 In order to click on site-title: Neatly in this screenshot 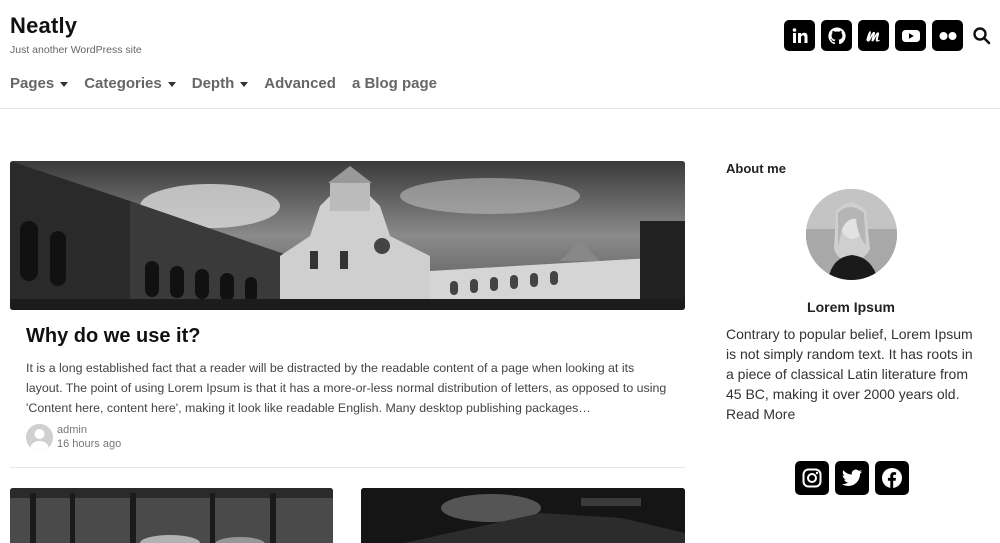, I will do `click(43, 26)`.